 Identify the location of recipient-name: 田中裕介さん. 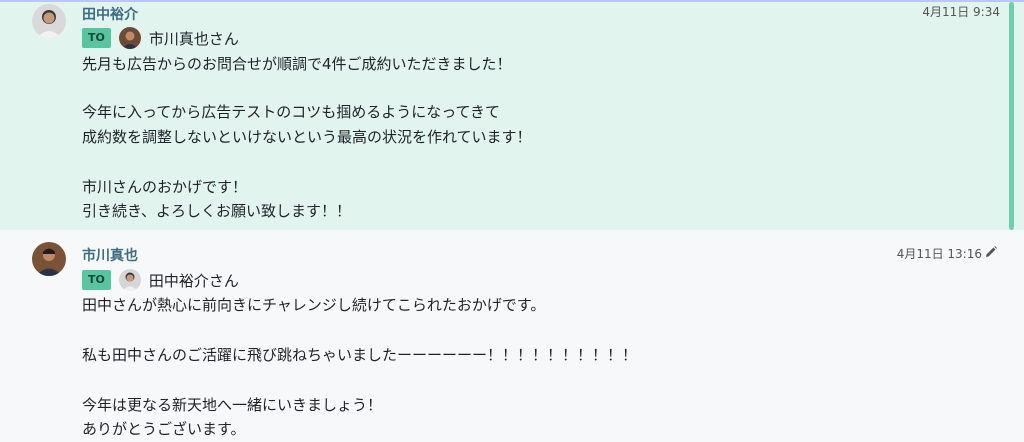
(193, 280).